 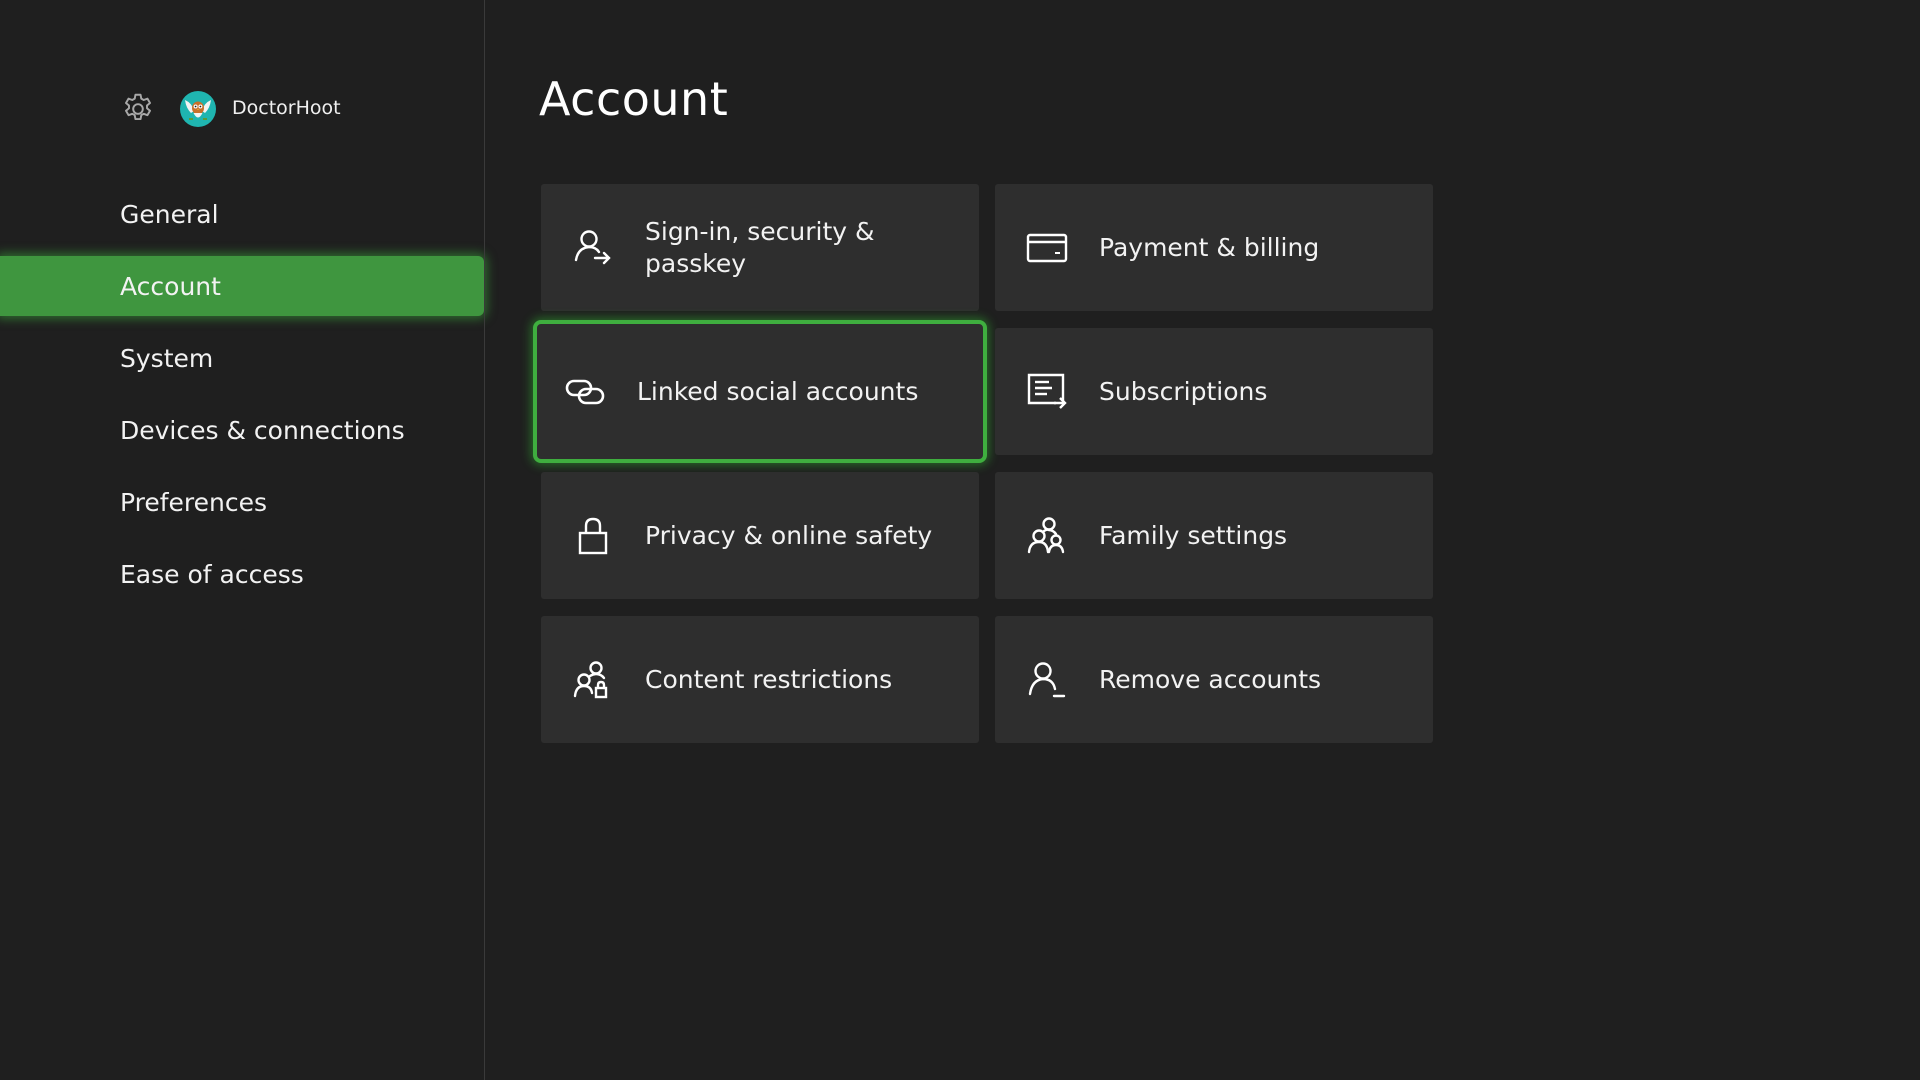 I want to click on family-icon, so click(x=1047, y=536).